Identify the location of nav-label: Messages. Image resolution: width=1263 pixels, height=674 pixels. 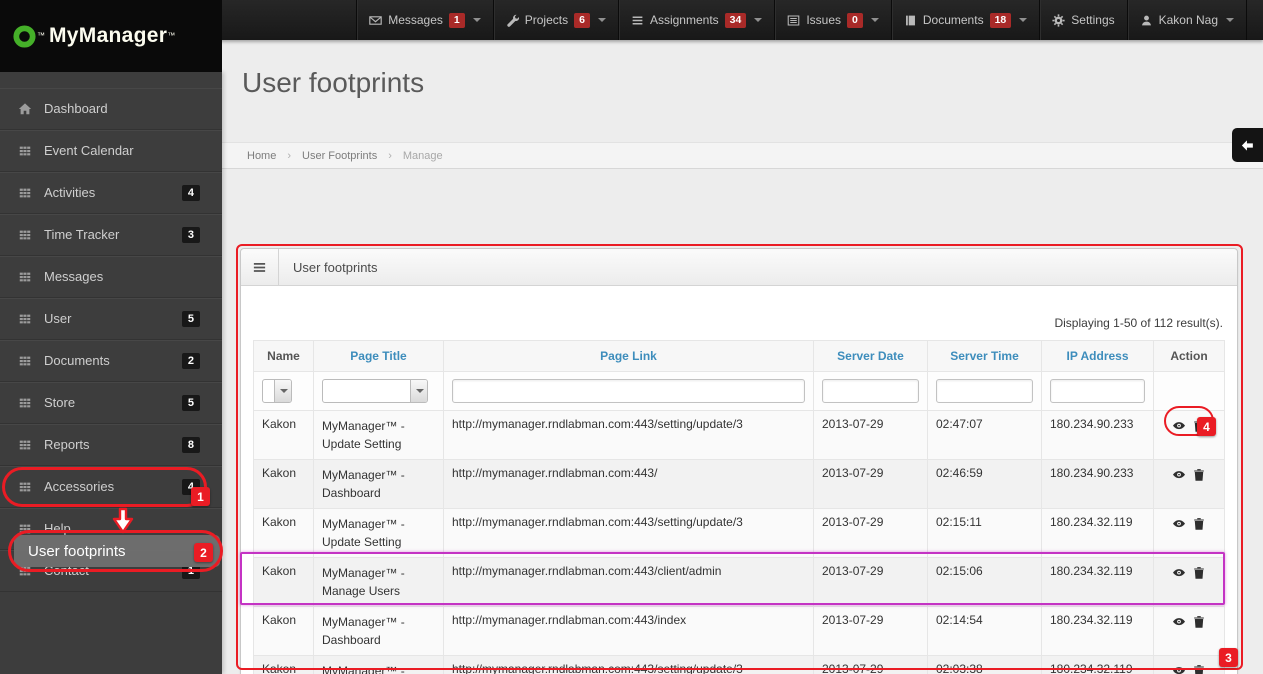
(415, 20).